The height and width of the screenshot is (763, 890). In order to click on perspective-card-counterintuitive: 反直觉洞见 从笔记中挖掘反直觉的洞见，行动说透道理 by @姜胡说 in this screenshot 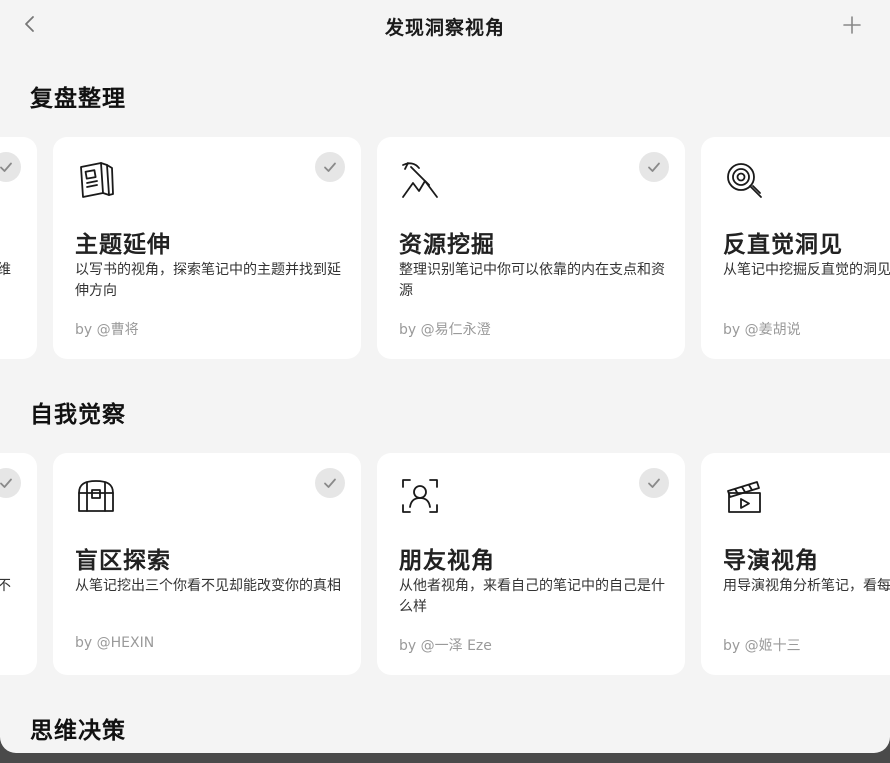, I will do `click(795, 248)`.